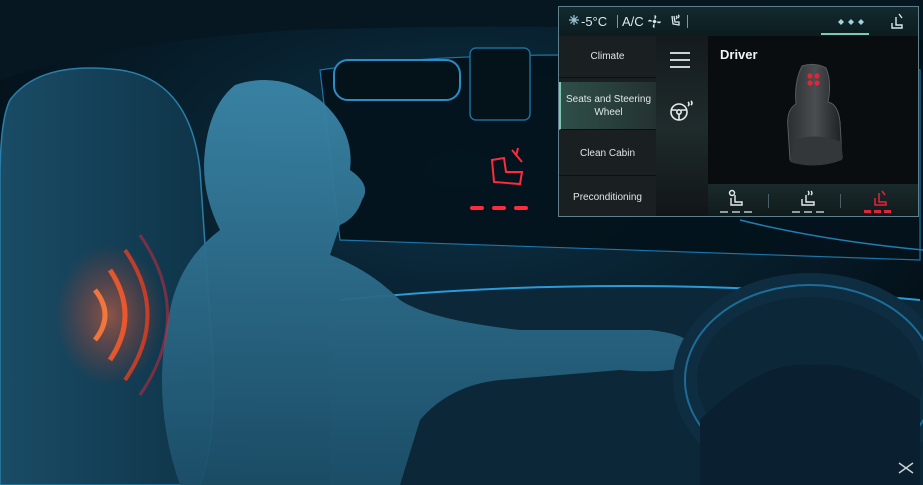 The image size is (923, 485). What do you see at coordinates (682, 111) in the screenshot?
I see `heated-steering-wheel-icon` at bounding box center [682, 111].